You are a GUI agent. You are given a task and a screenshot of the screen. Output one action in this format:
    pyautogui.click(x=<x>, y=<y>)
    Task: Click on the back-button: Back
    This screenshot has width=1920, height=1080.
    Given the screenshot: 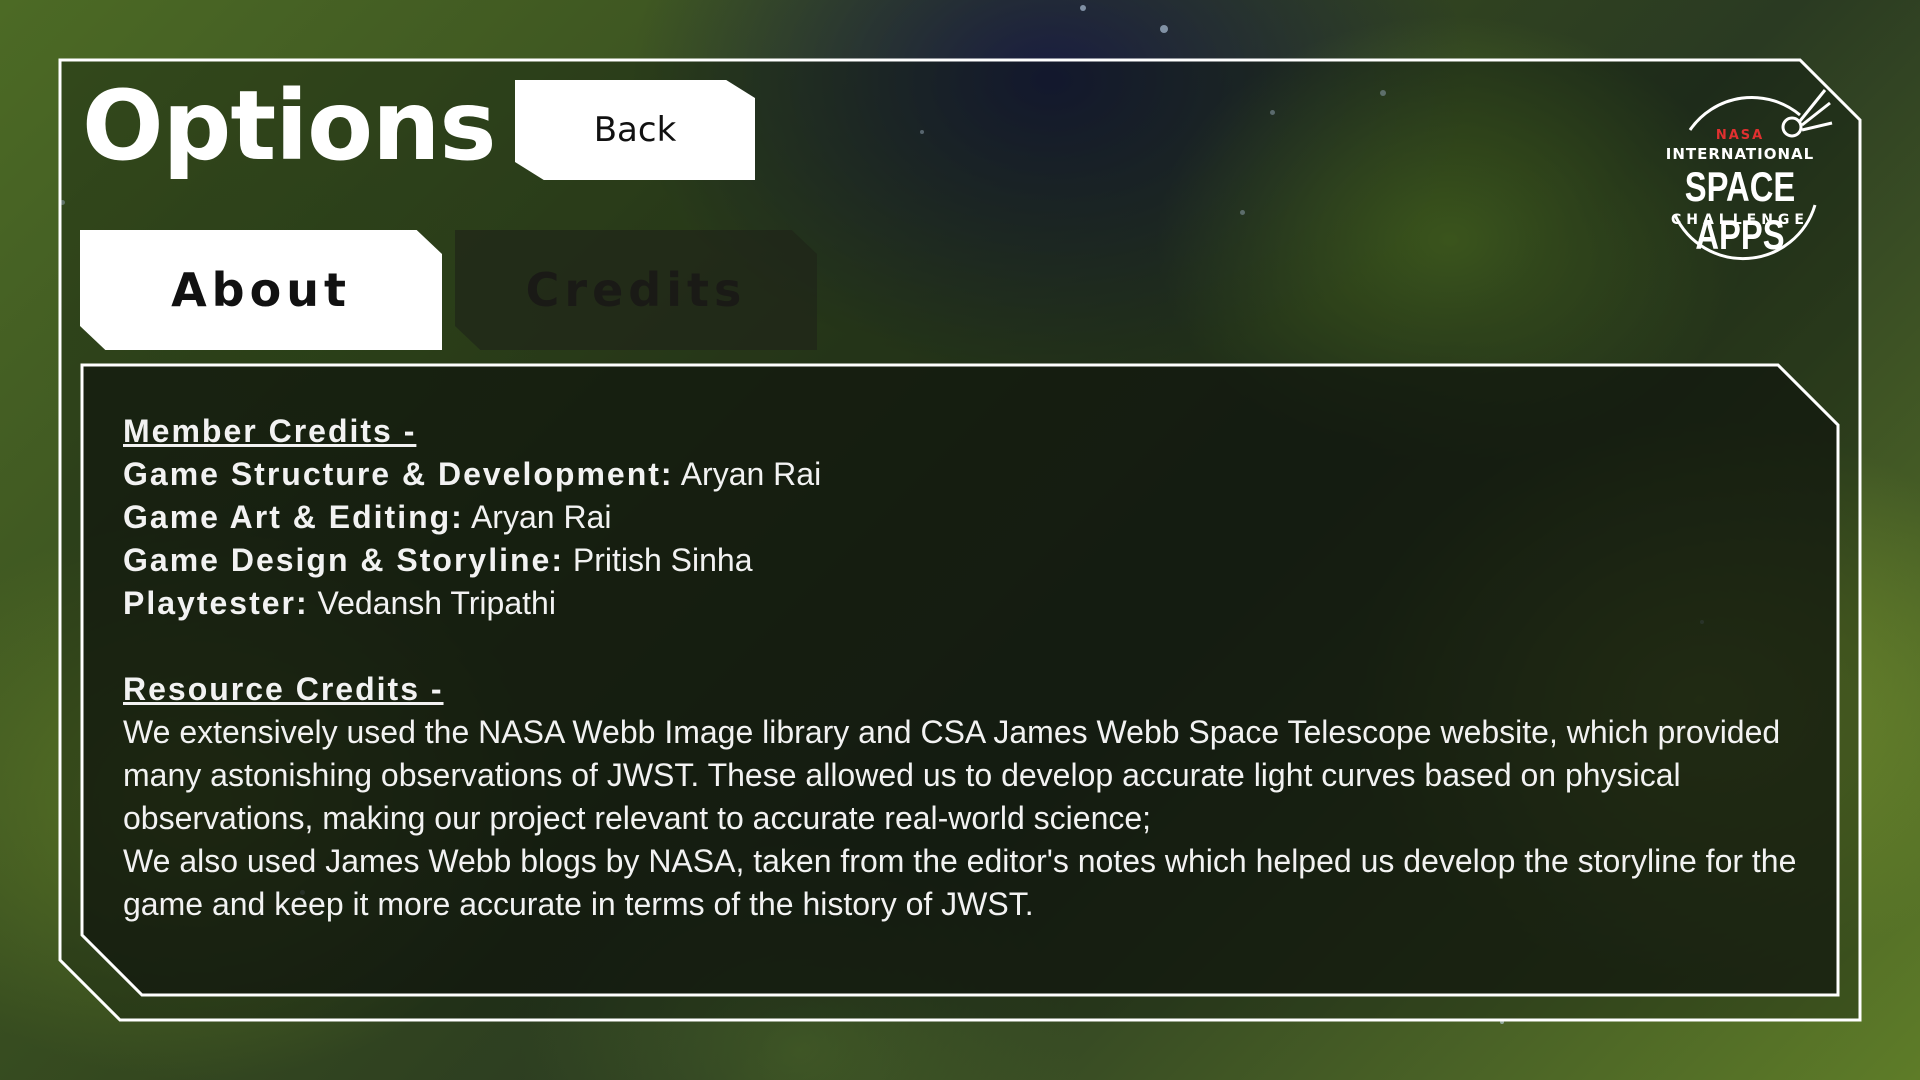 What is the action you would take?
    pyautogui.click(x=635, y=130)
    